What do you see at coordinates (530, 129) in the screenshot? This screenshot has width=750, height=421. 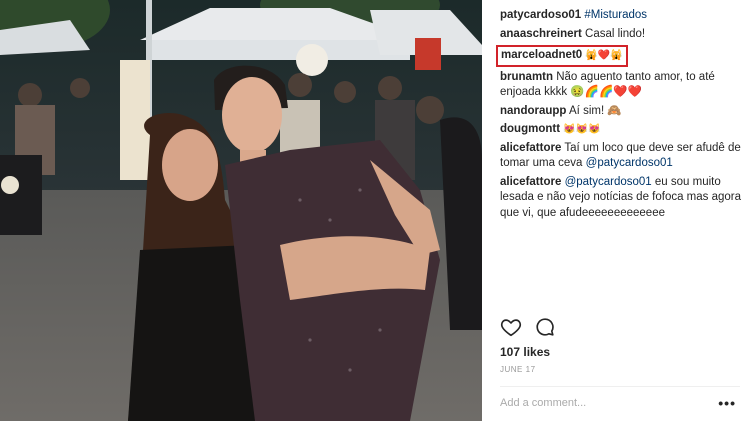 I see `comment-username: dougmontt` at bounding box center [530, 129].